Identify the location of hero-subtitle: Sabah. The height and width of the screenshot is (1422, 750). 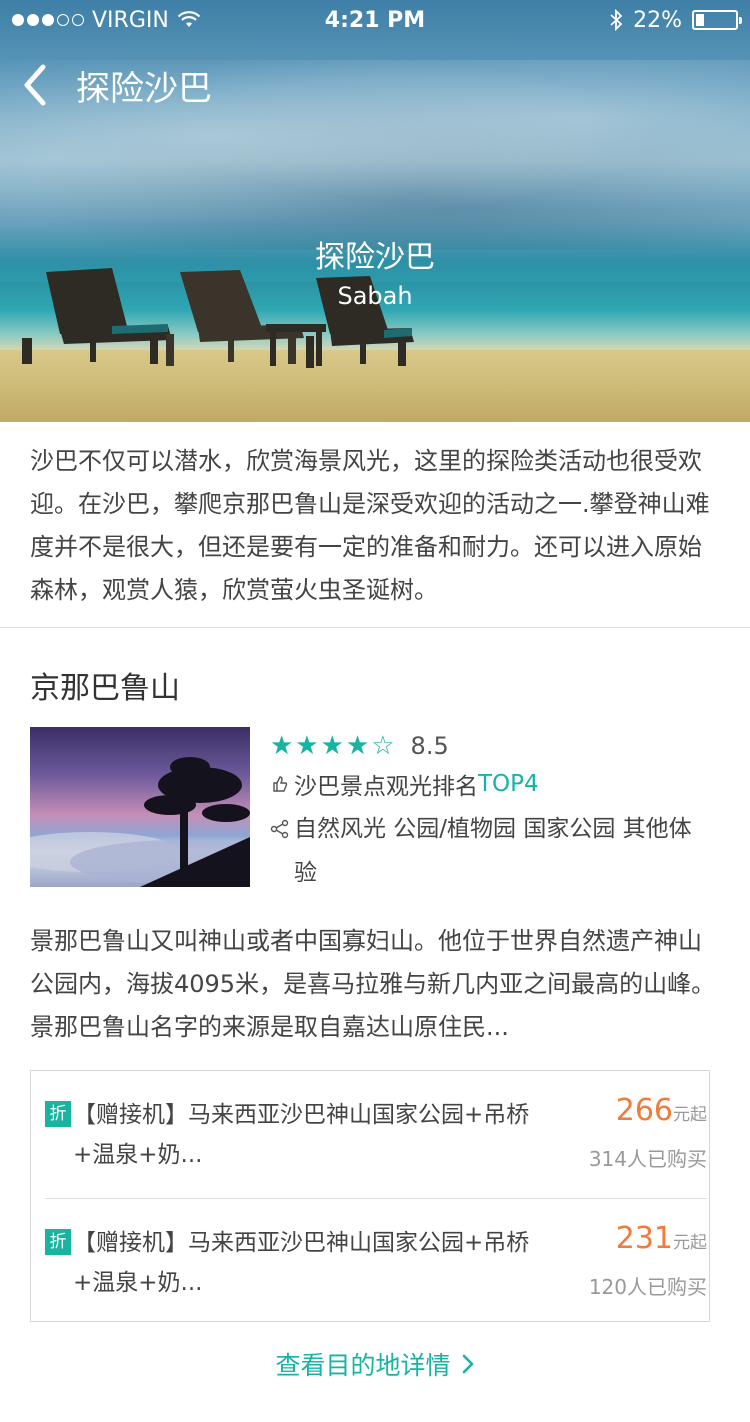
(375, 296).